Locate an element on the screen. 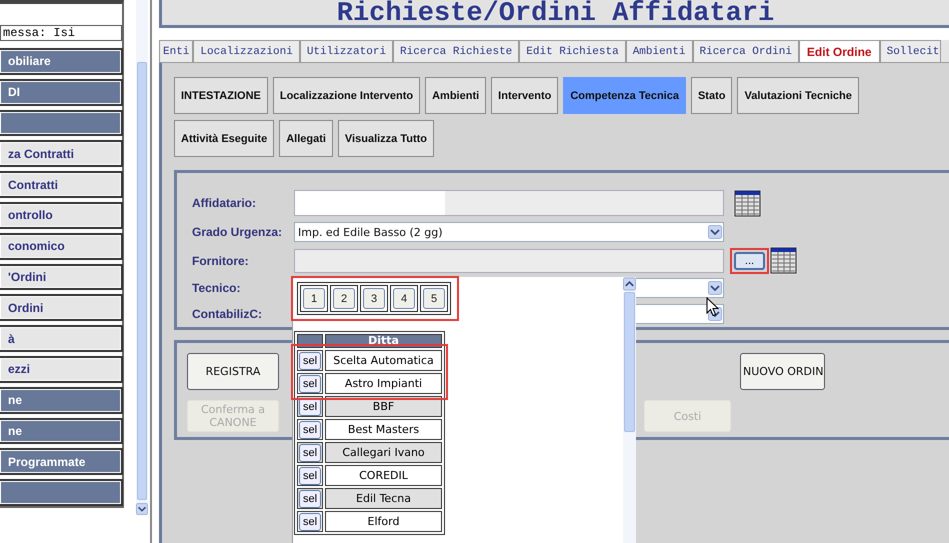 The image size is (949, 543). menu-item: Ordini is located at coordinates (61, 308).